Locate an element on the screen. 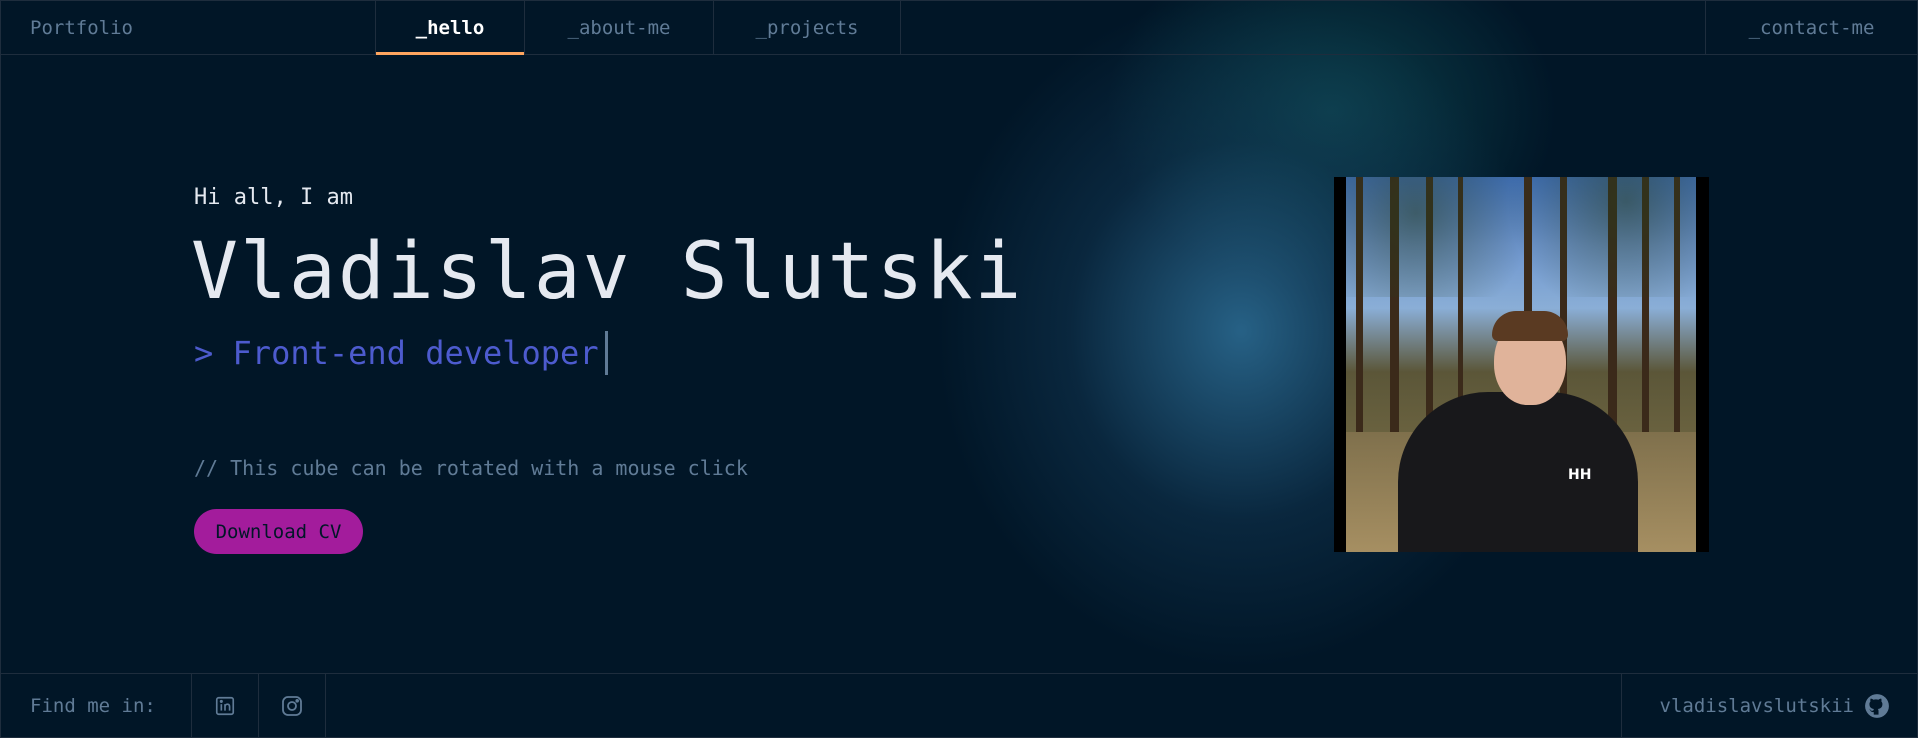  download-cv-button: Download CV is located at coordinates (278, 531).